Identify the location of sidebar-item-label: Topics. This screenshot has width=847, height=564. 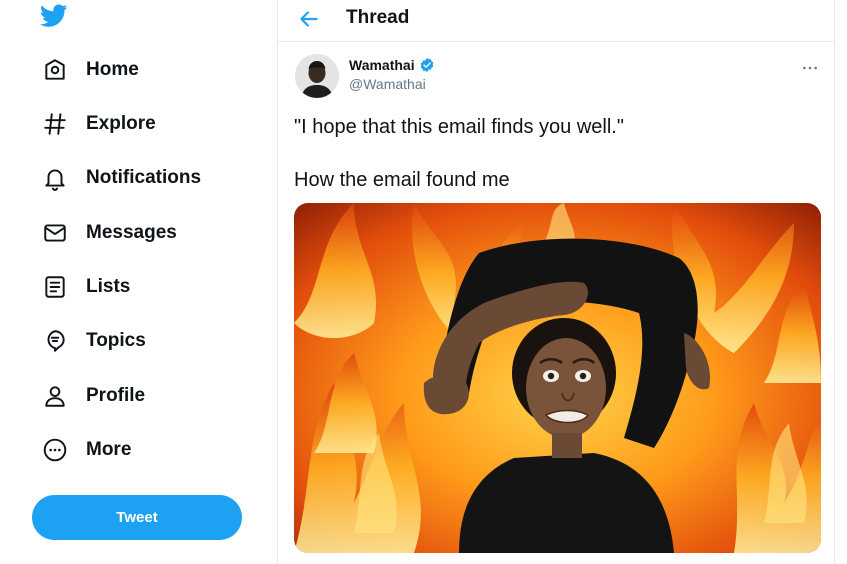
(116, 340).